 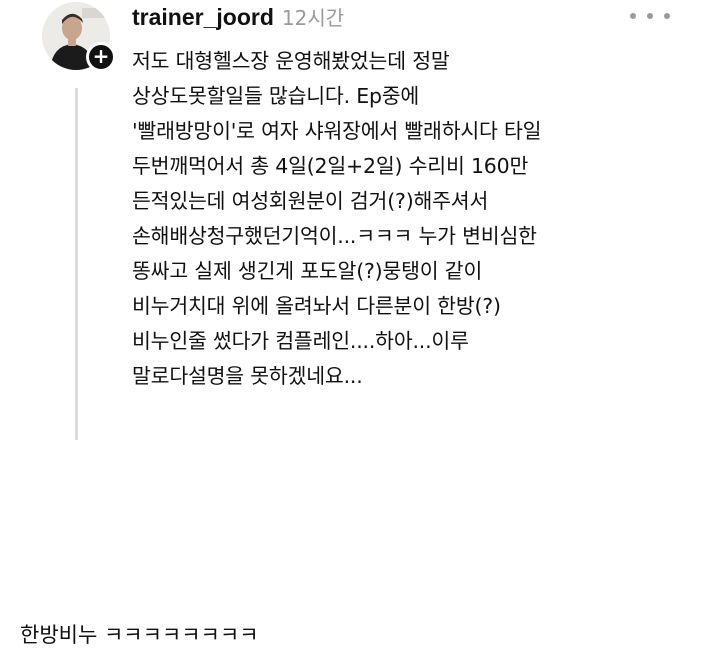 I want to click on post-body-line: 똥싸고 실제 생긴게 포도알(?)뭉탱이 같이, so click(x=307, y=271).